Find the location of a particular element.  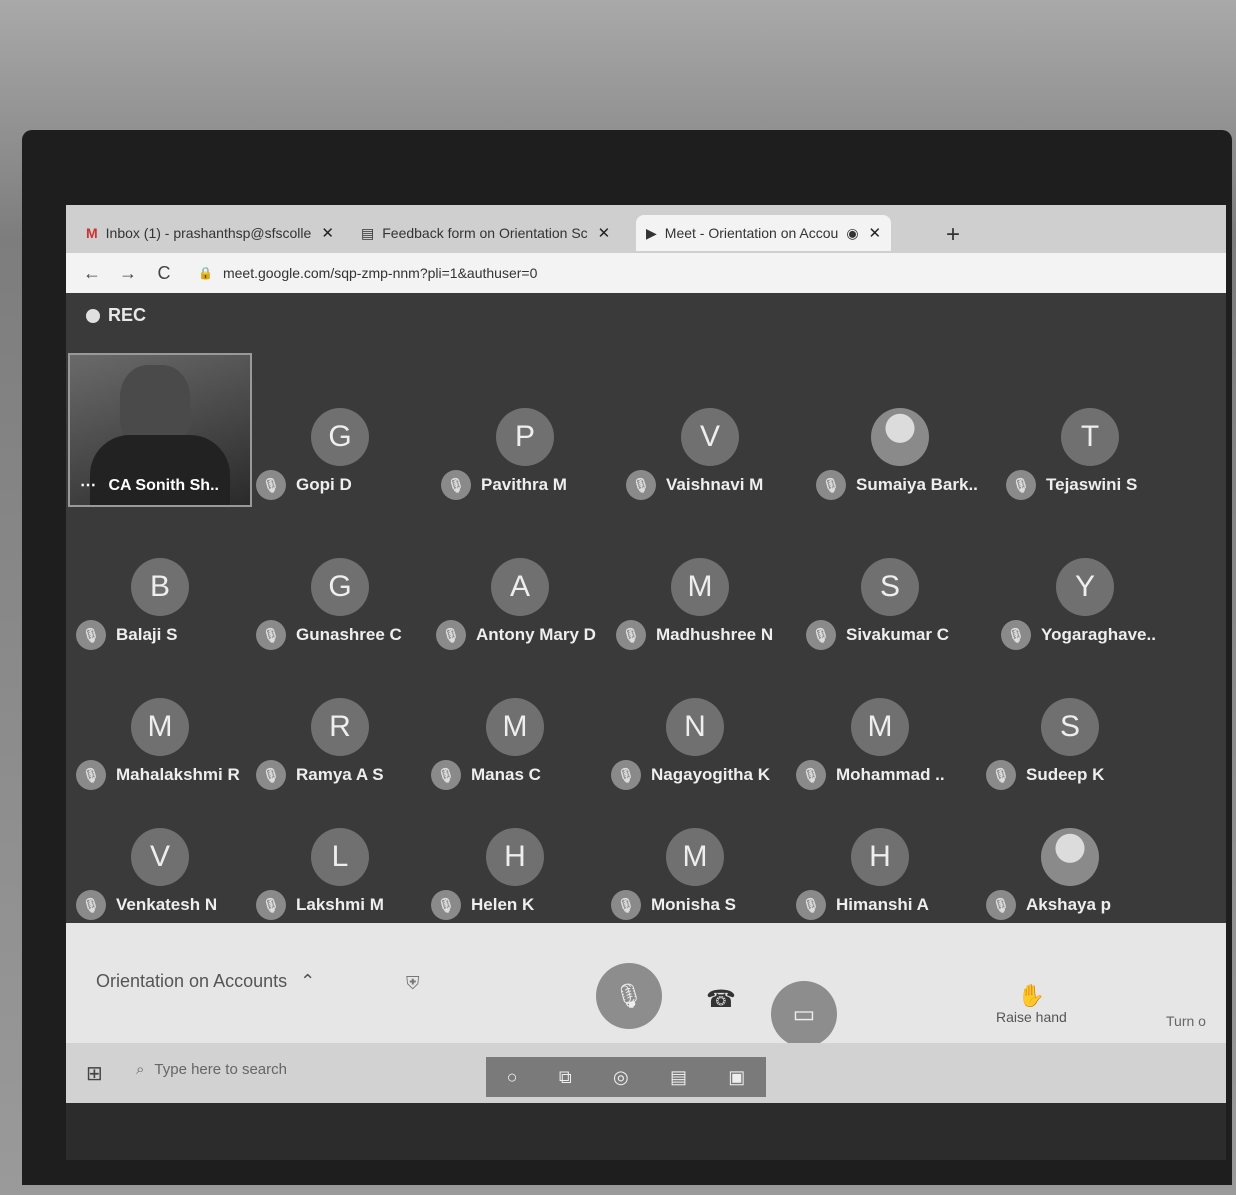

chrome-icon: ◎ is located at coordinates (621, 1077).